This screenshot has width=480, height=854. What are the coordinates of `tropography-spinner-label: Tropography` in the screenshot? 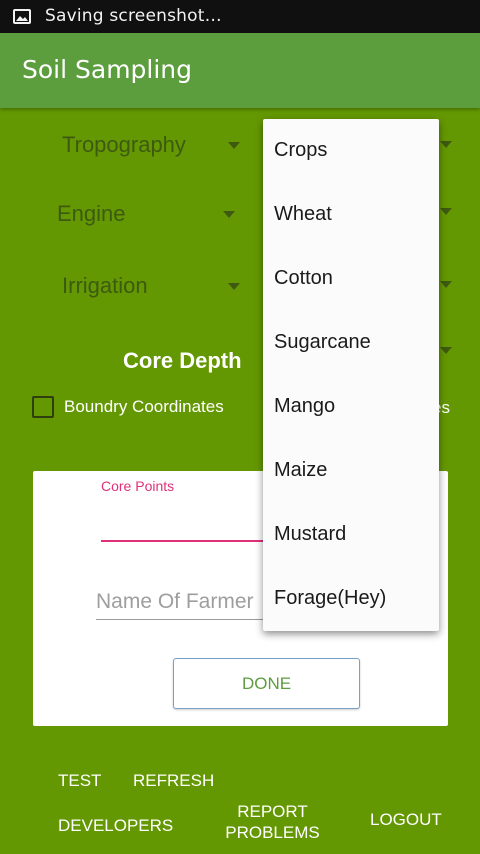 It's located at (124, 144).